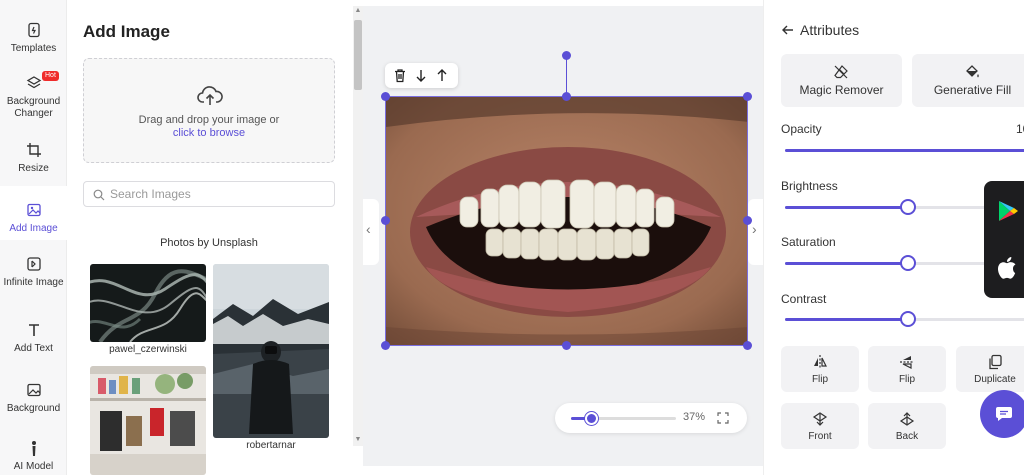  Describe the element at coordinates (830, 30) in the screenshot. I see `attributes-title: Attributes` at that location.